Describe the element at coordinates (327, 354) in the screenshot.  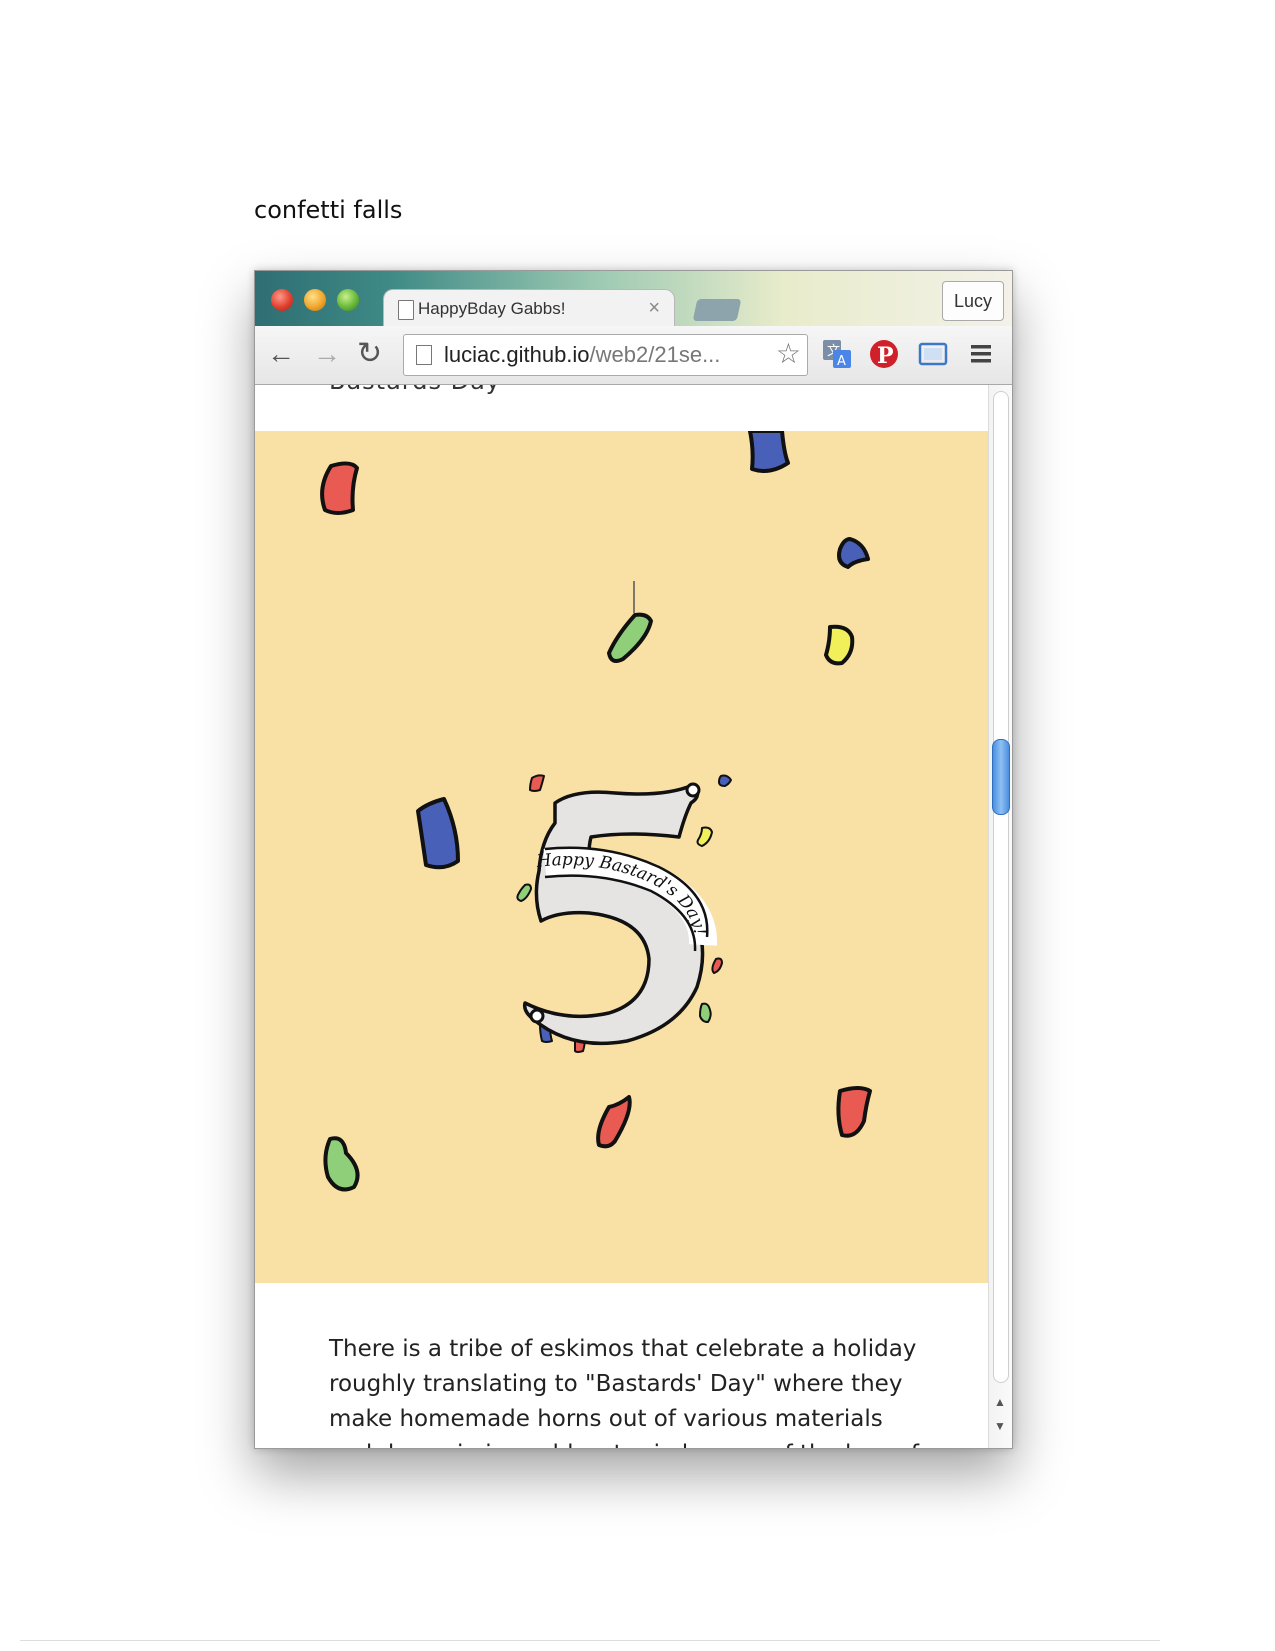
I see `forward-arrow-icon: →` at that location.